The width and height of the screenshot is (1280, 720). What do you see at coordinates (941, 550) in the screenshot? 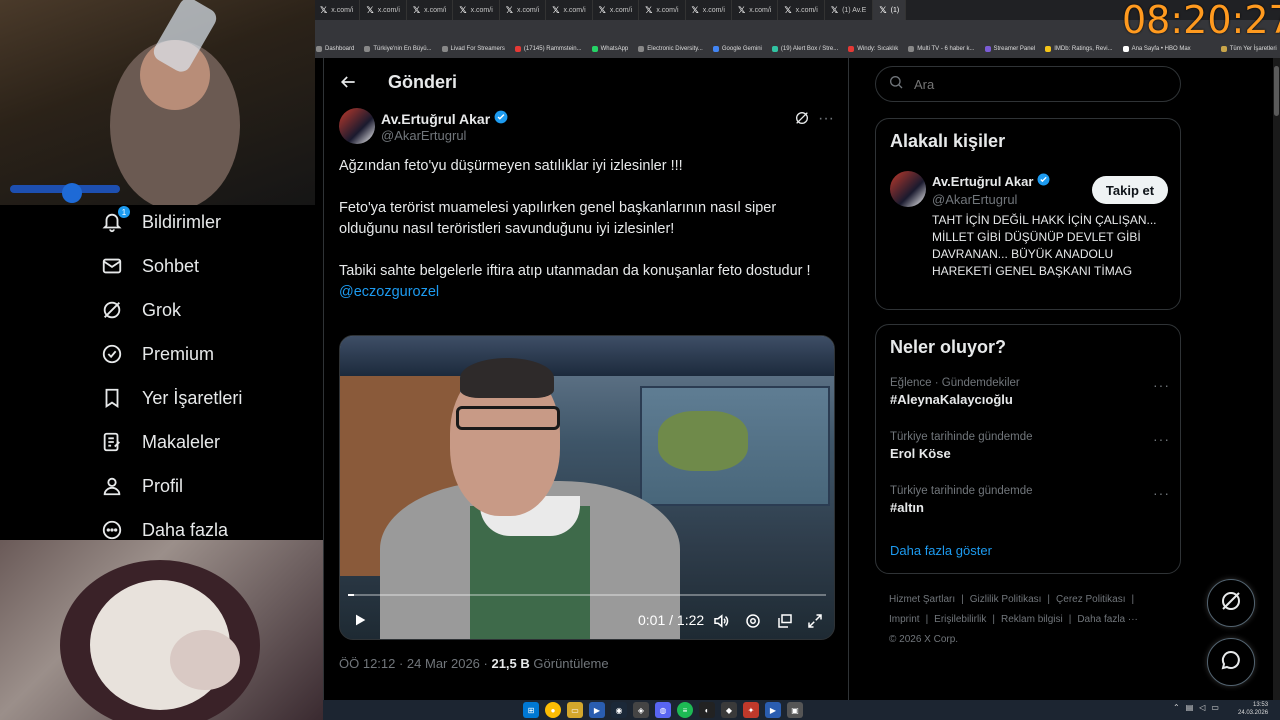
I see `show-more-link: Daha fazla göster` at bounding box center [941, 550].